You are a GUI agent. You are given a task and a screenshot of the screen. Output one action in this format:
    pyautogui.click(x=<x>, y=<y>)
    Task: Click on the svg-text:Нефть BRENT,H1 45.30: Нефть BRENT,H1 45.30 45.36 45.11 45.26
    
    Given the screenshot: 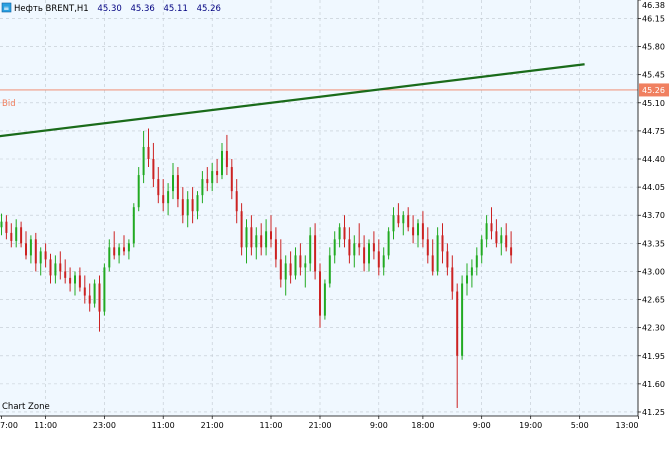 What is the action you would take?
    pyautogui.click(x=117, y=9)
    